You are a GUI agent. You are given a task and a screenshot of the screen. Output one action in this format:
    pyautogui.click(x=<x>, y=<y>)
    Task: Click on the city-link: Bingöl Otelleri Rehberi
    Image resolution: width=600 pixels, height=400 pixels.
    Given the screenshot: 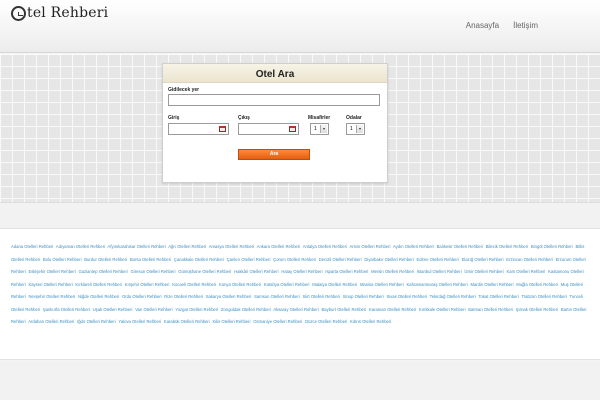 What is the action you would take?
    pyautogui.click(x=552, y=246)
    